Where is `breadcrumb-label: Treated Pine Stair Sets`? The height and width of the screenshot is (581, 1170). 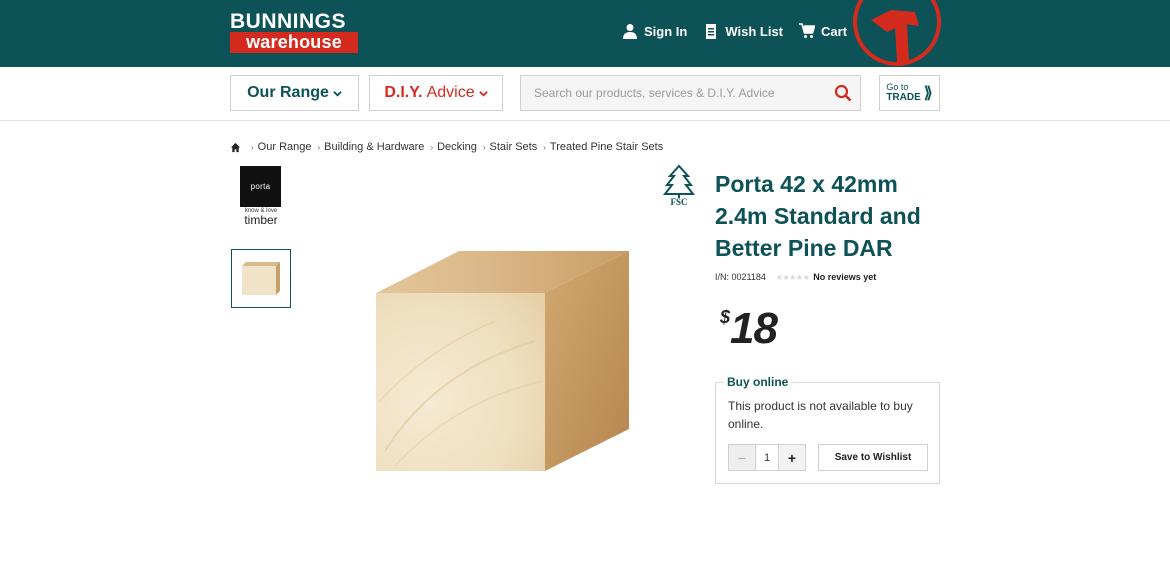 breadcrumb-label: Treated Pine Stair Sets is located at coordinates (606, 147).